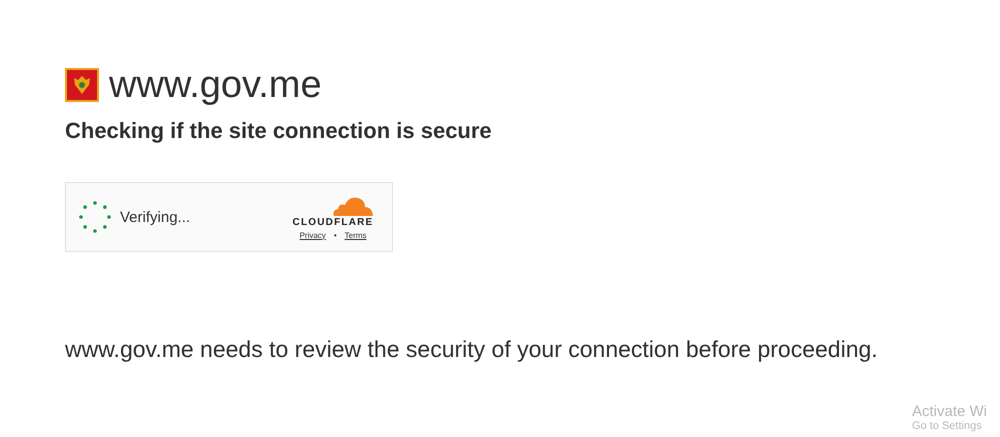 Image resolution: width=1000 pixels, height=437 pixels. Describe the element at coordinates (947, 426) in the screenshot. I see `activation-subtitle: Go to Settings` at that location.